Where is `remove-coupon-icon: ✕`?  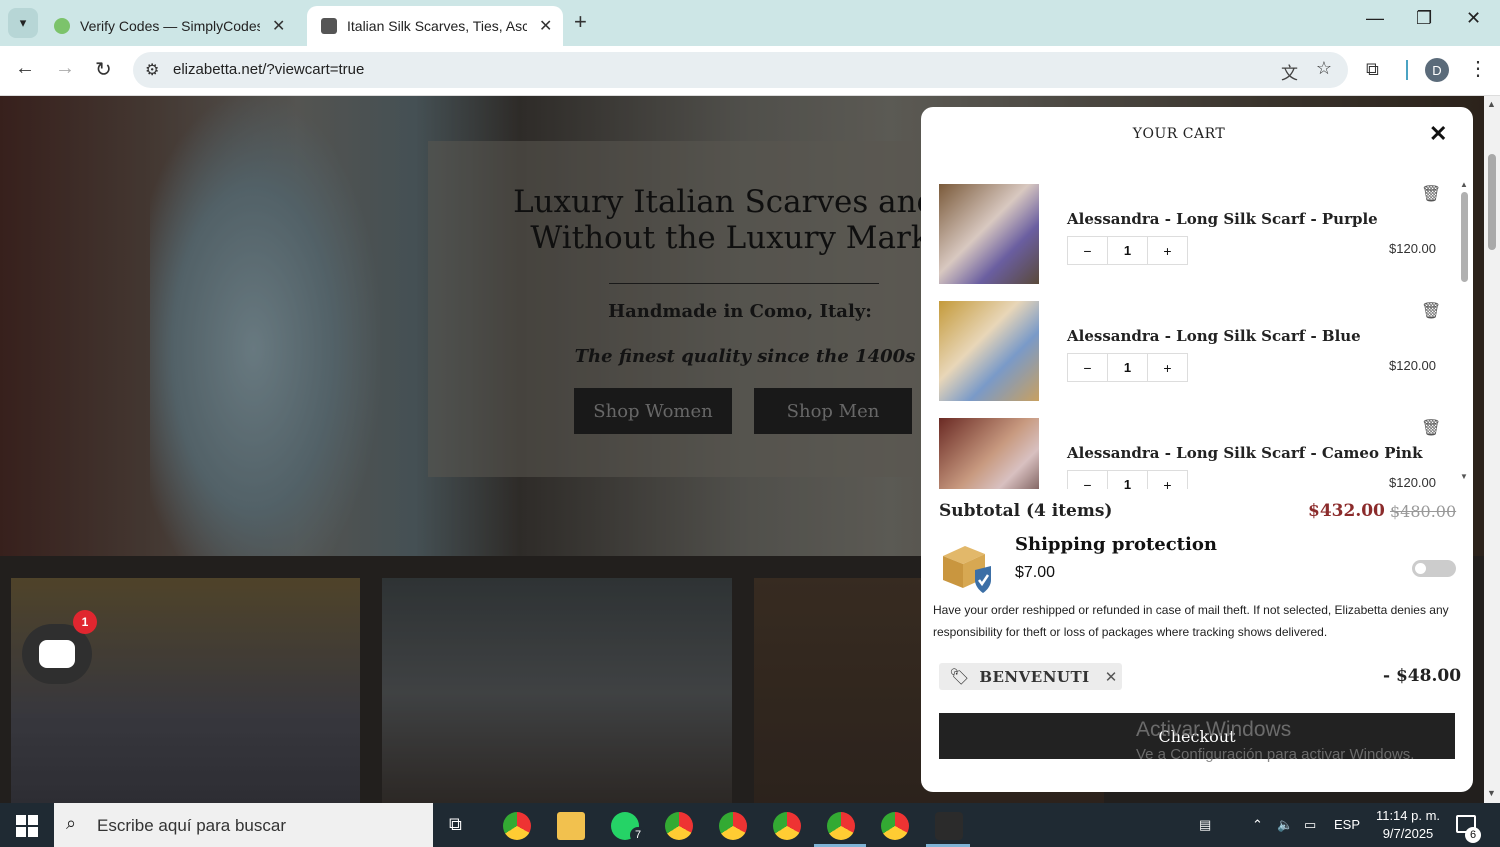 remove-coupon-icon: ✕ is located at coordinates (1111, 677).